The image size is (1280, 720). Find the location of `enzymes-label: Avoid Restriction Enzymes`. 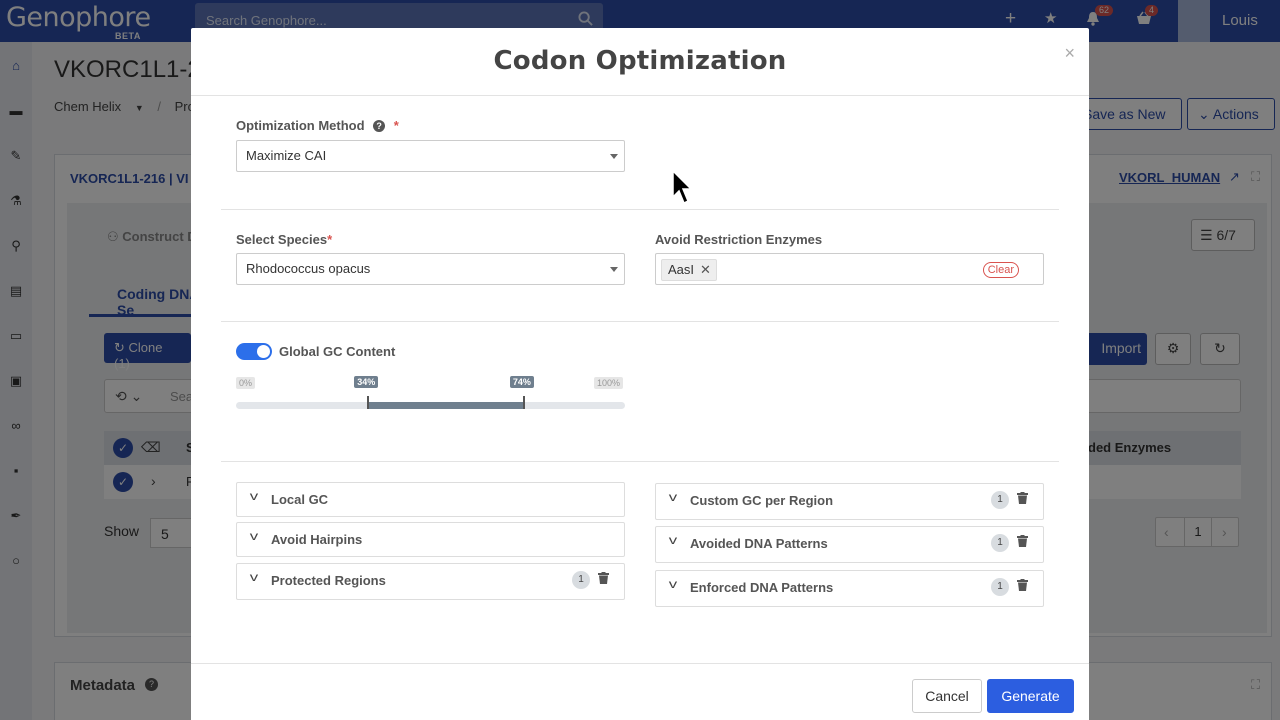

enzymes-label: Avoid Restriction Enzymes is located at coordinates (738, 239).